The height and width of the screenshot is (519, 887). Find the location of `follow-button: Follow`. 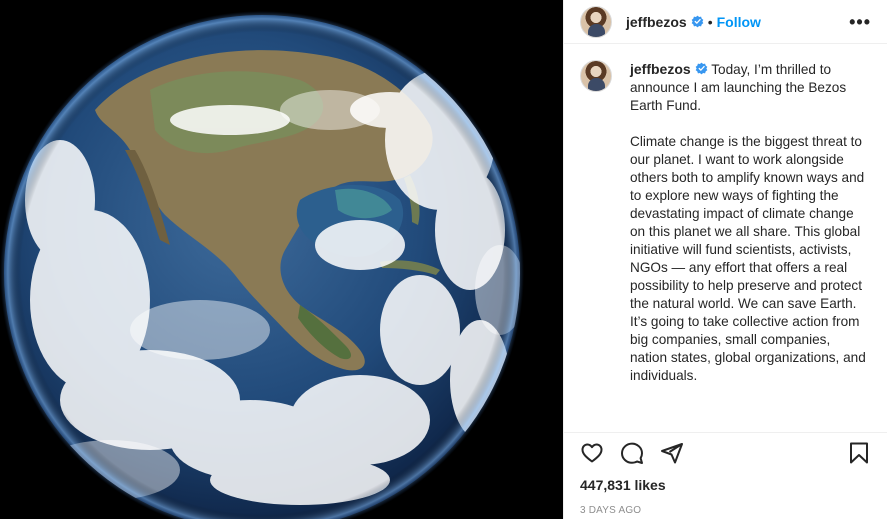

follow-button: Follow is located at coordinates (739, 22).